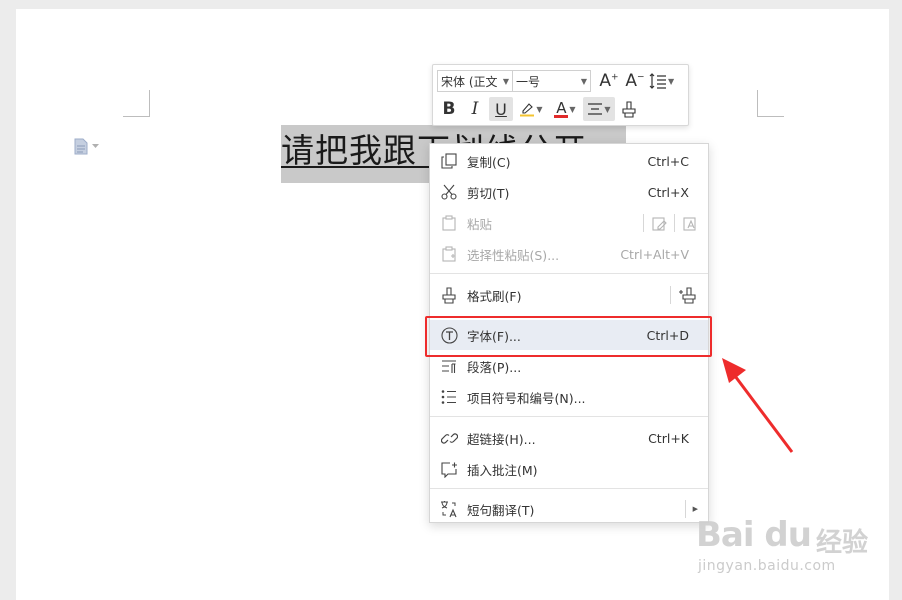 This screenshot has width=902, height=600. I want to click on font-color-icon: A, so click(561, 108).